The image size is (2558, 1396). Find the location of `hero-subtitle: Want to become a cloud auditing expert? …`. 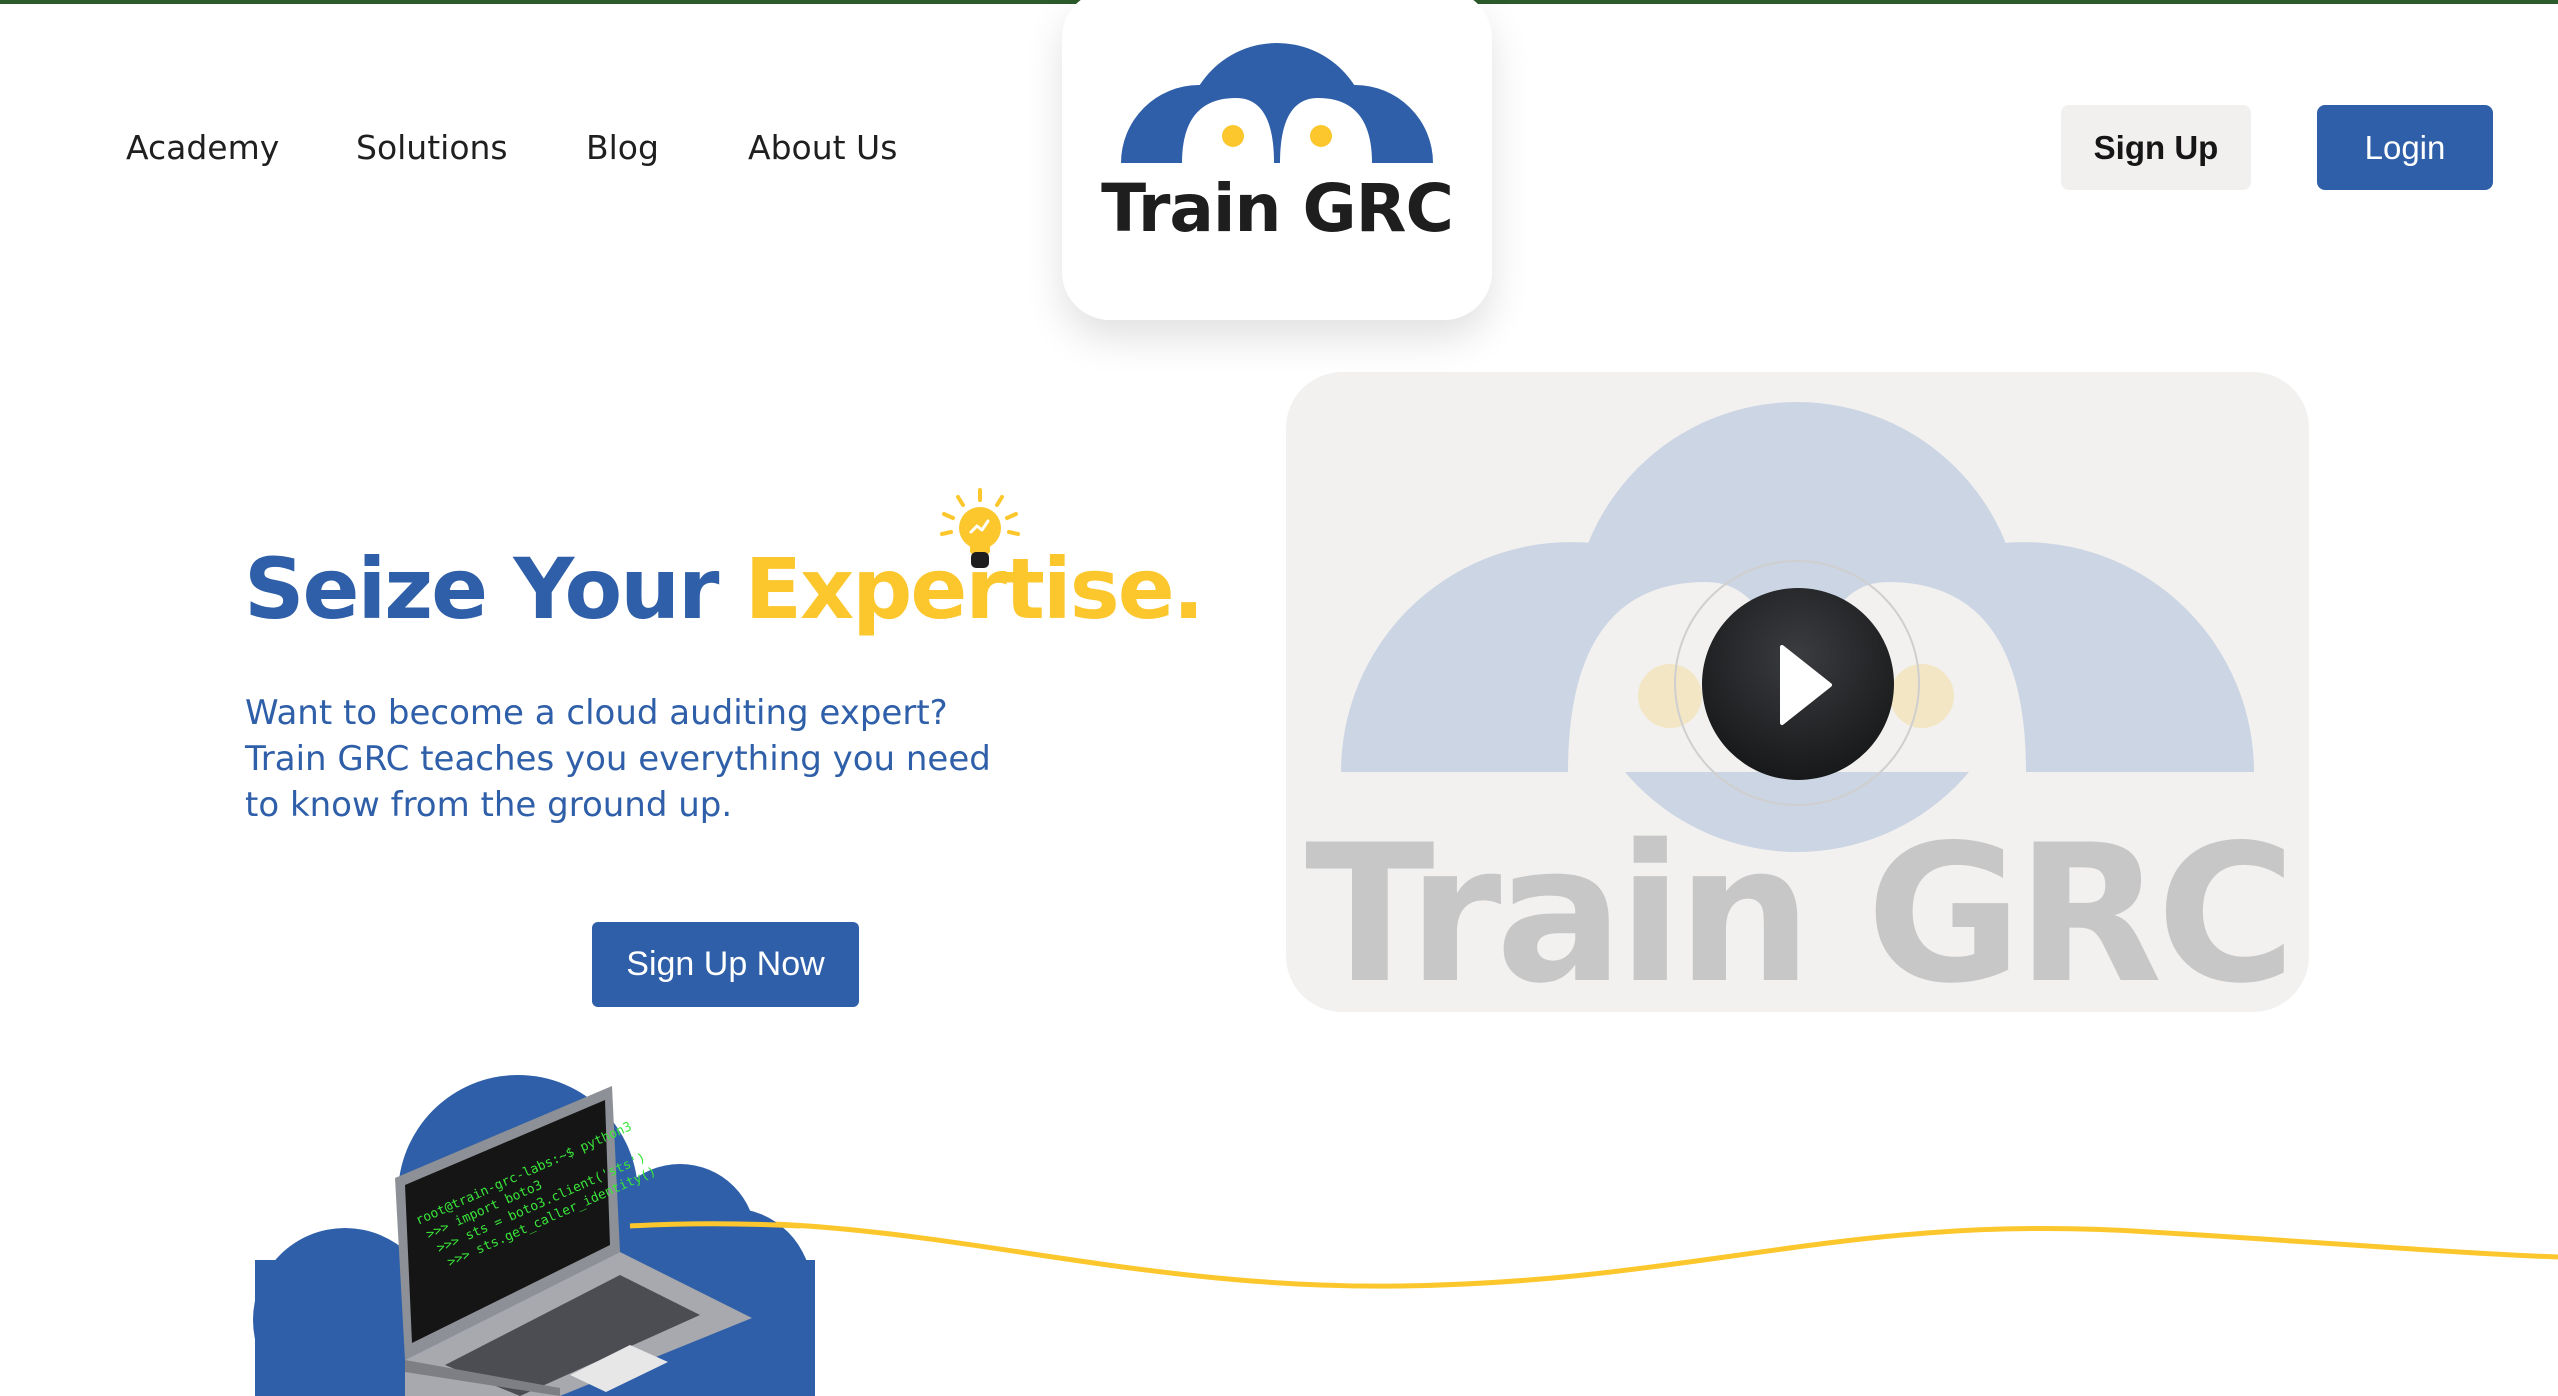

hero-subtitle: Want to become a cloud auditing expert? … is located at coordinates (645, 759).